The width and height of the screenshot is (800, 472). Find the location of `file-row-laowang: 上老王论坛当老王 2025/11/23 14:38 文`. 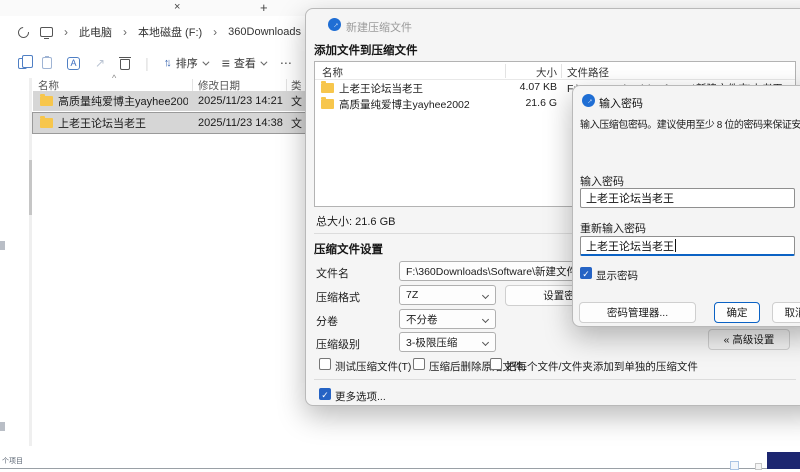

file-row-laowang: 上老王论坛当老王 2025/11/23 14:38 文 is located at coordinates (169, 123).